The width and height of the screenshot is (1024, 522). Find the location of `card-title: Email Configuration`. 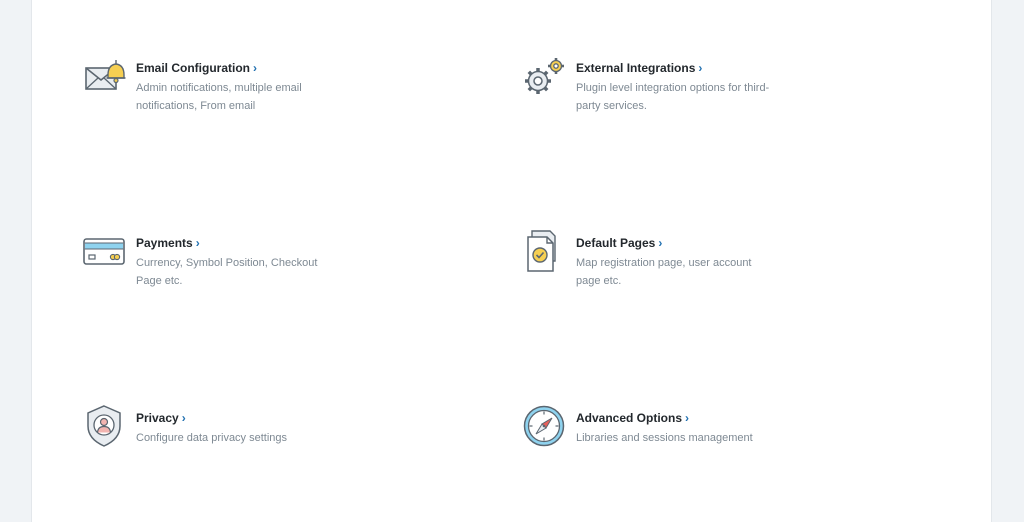

card-title: Email Configuration is located at coordinates (193, 68).